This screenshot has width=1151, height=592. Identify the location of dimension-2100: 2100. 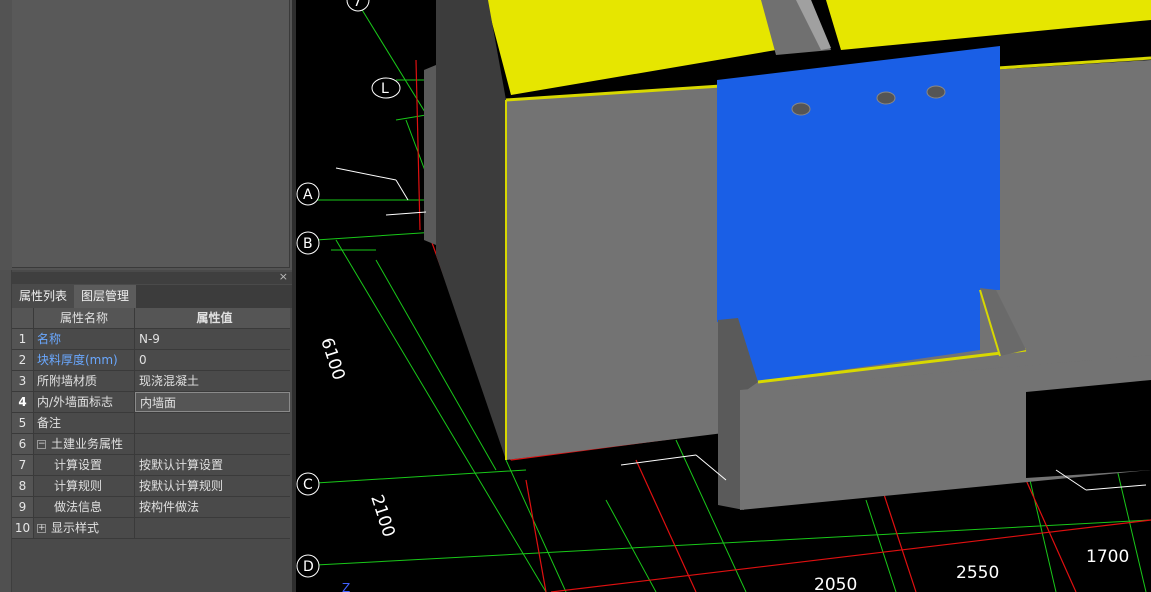
(382, 515).